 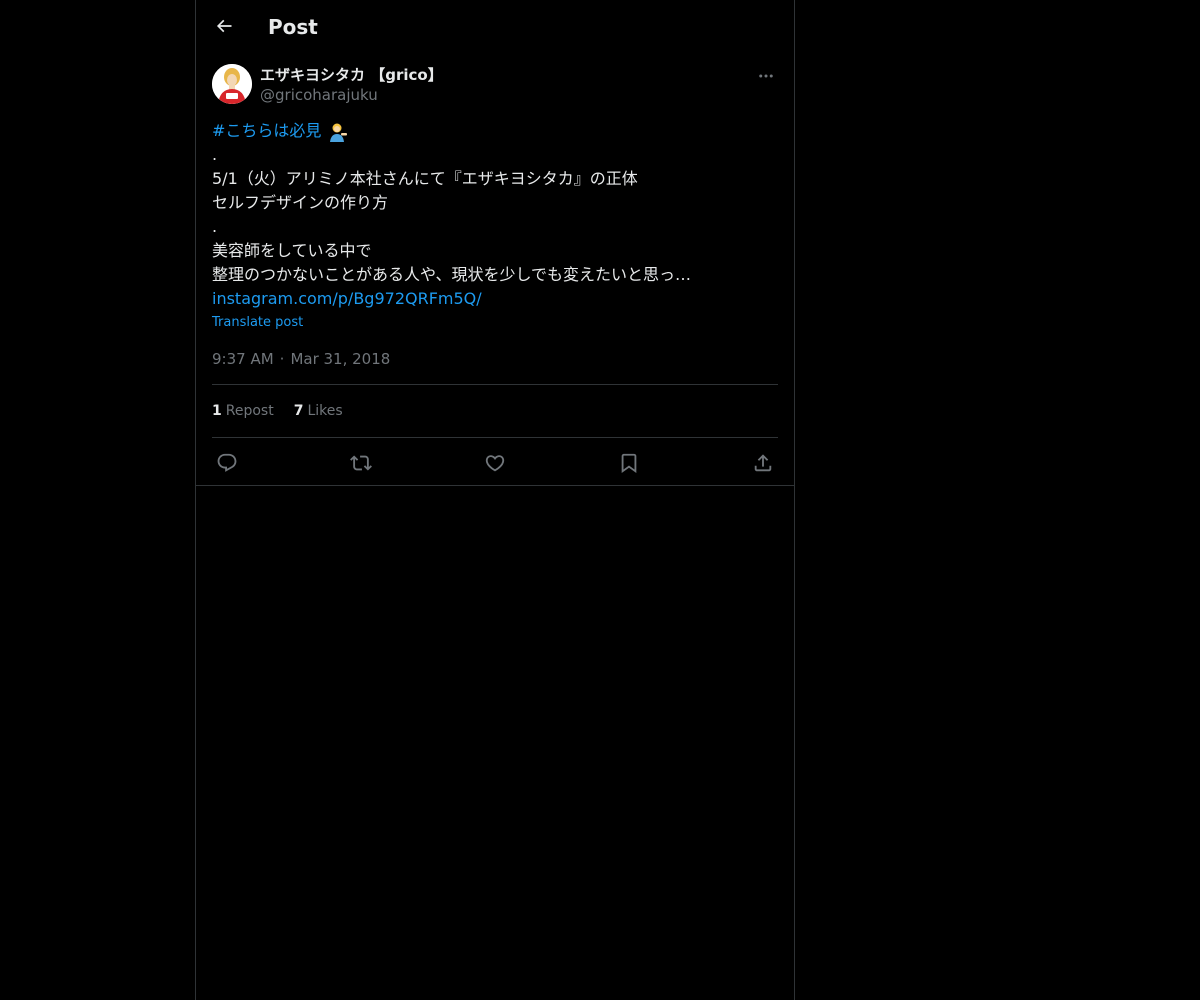 I want to click on author-block: エザキヨシタカ 【grico】 @gricoharajuku, so click(x=351, y=85).